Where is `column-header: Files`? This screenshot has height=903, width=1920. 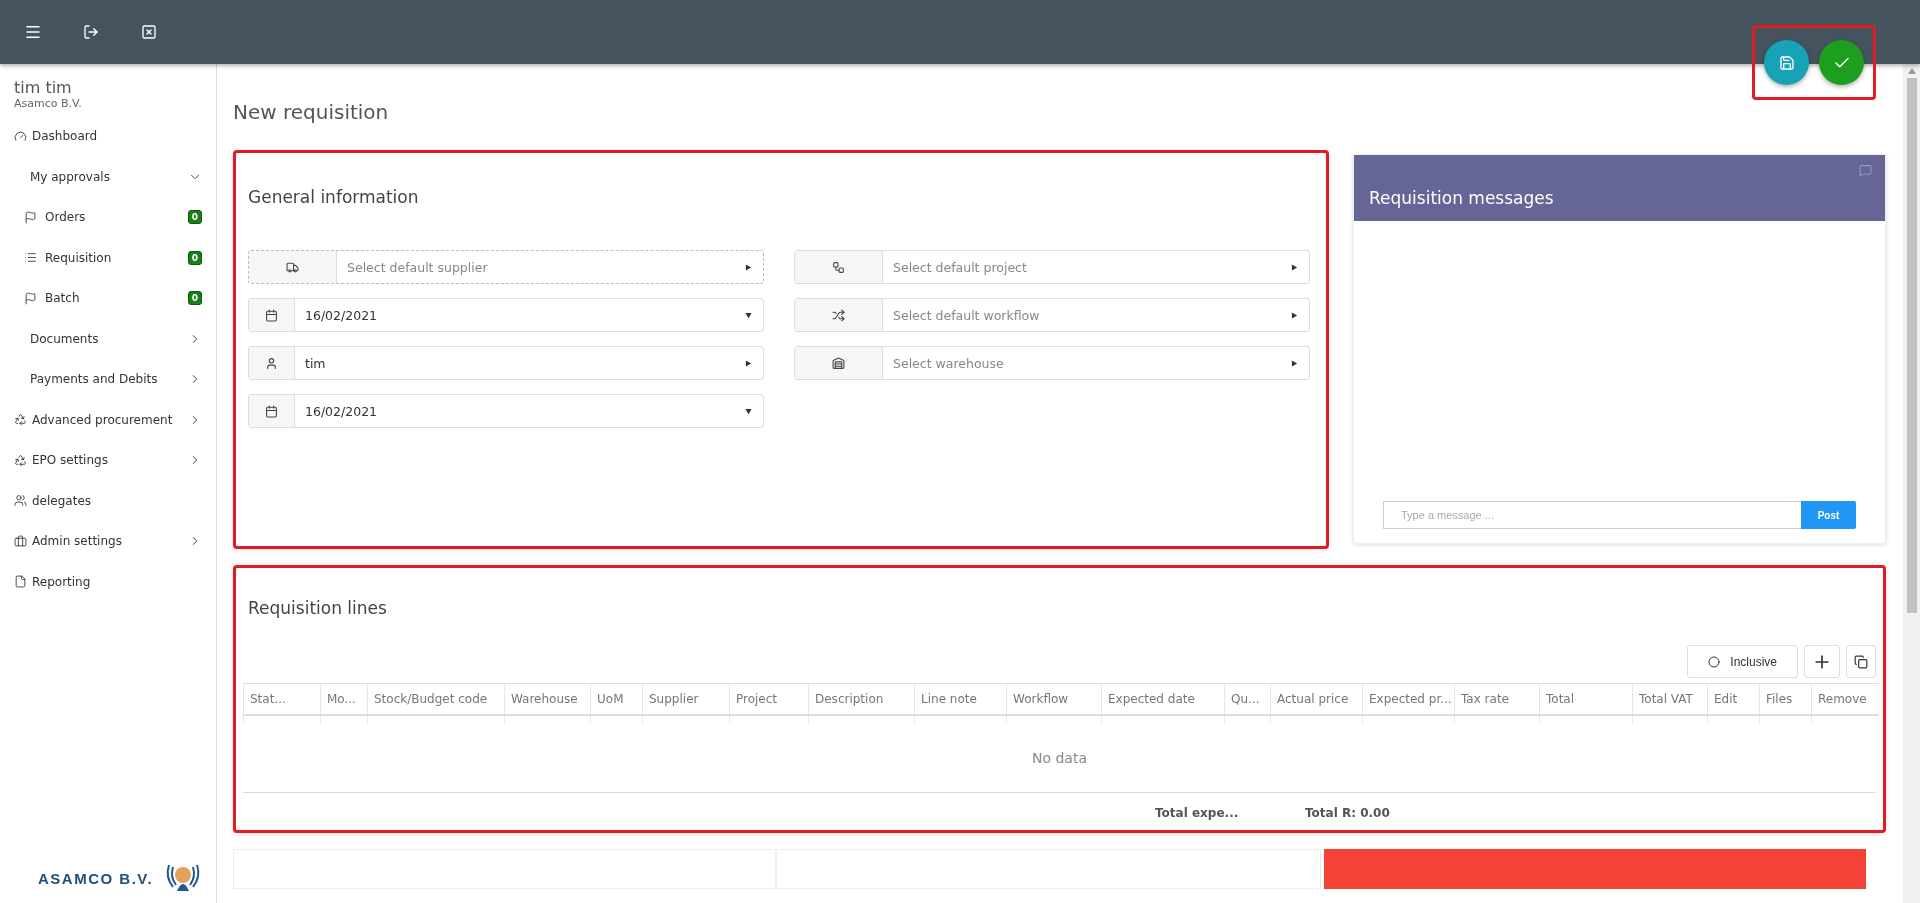 column-header: Files is located at coordinates (1785, 699).